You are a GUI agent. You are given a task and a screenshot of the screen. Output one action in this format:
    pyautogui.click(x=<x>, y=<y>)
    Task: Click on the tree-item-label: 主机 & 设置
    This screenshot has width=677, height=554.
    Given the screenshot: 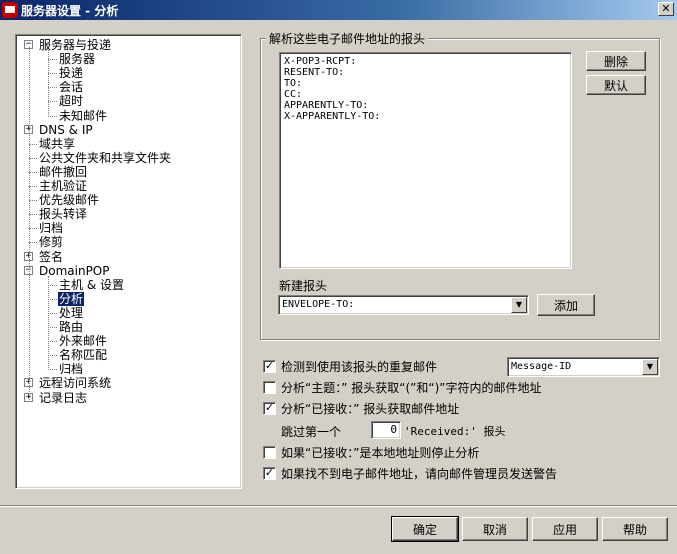 What is the action you would take?
    pyautogui.click(x=91, y=284)
    